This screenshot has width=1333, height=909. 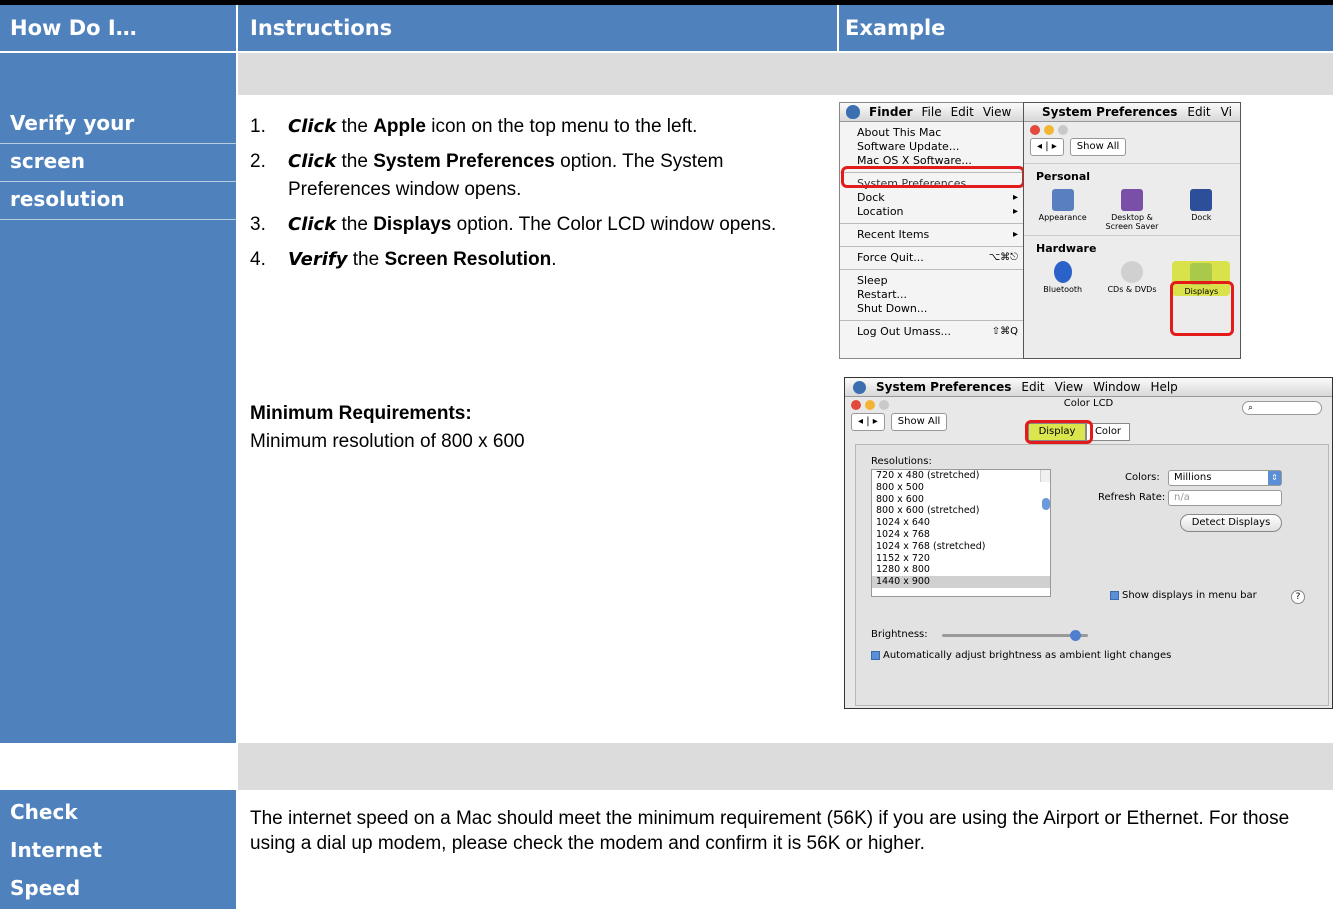 What do you see at coordinates (1035, 130) in the screenshot?
I see `close-icon` at bounding box center [1035, 130].